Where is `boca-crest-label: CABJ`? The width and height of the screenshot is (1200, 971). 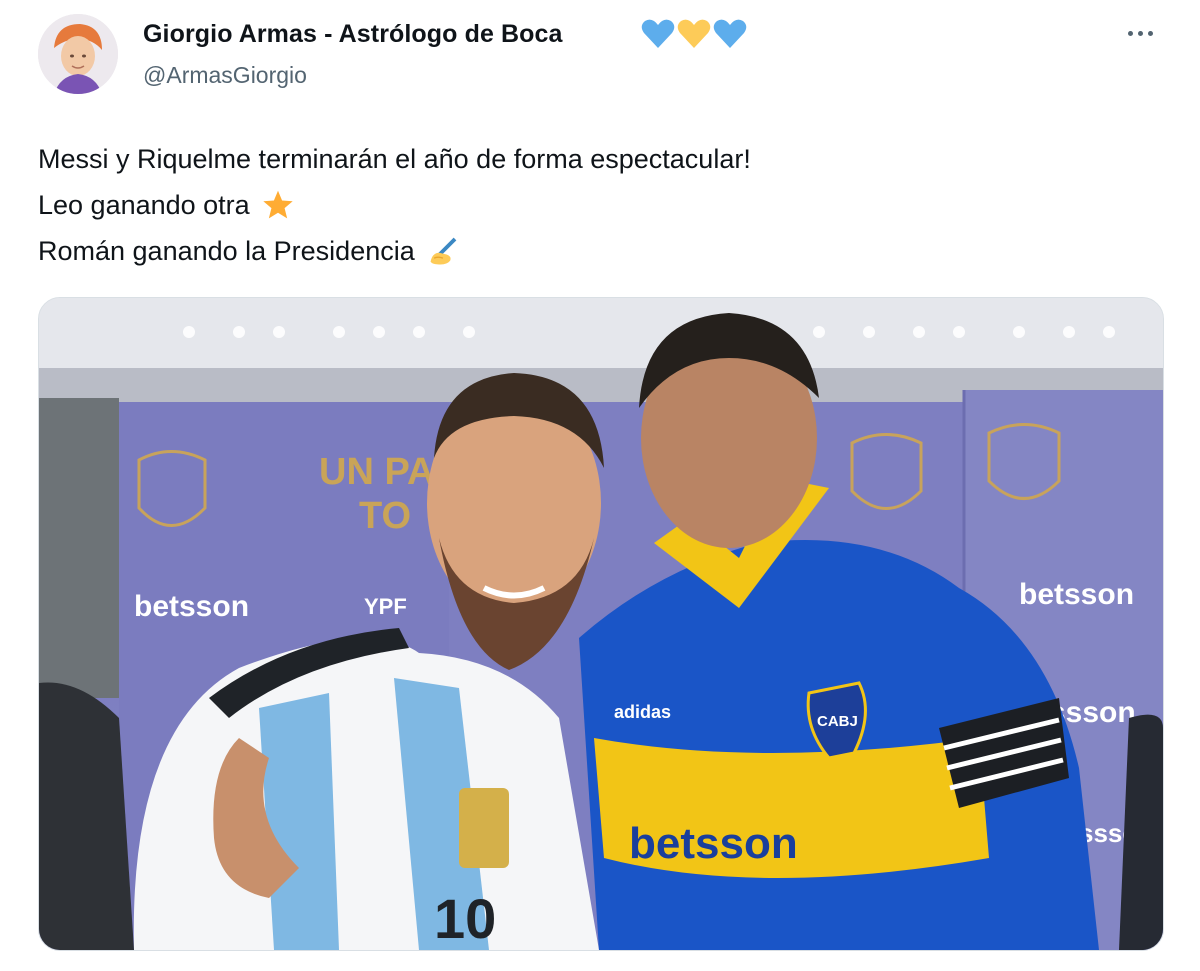
boca-crest-label: CABJ is located at coordinates (837, 721).